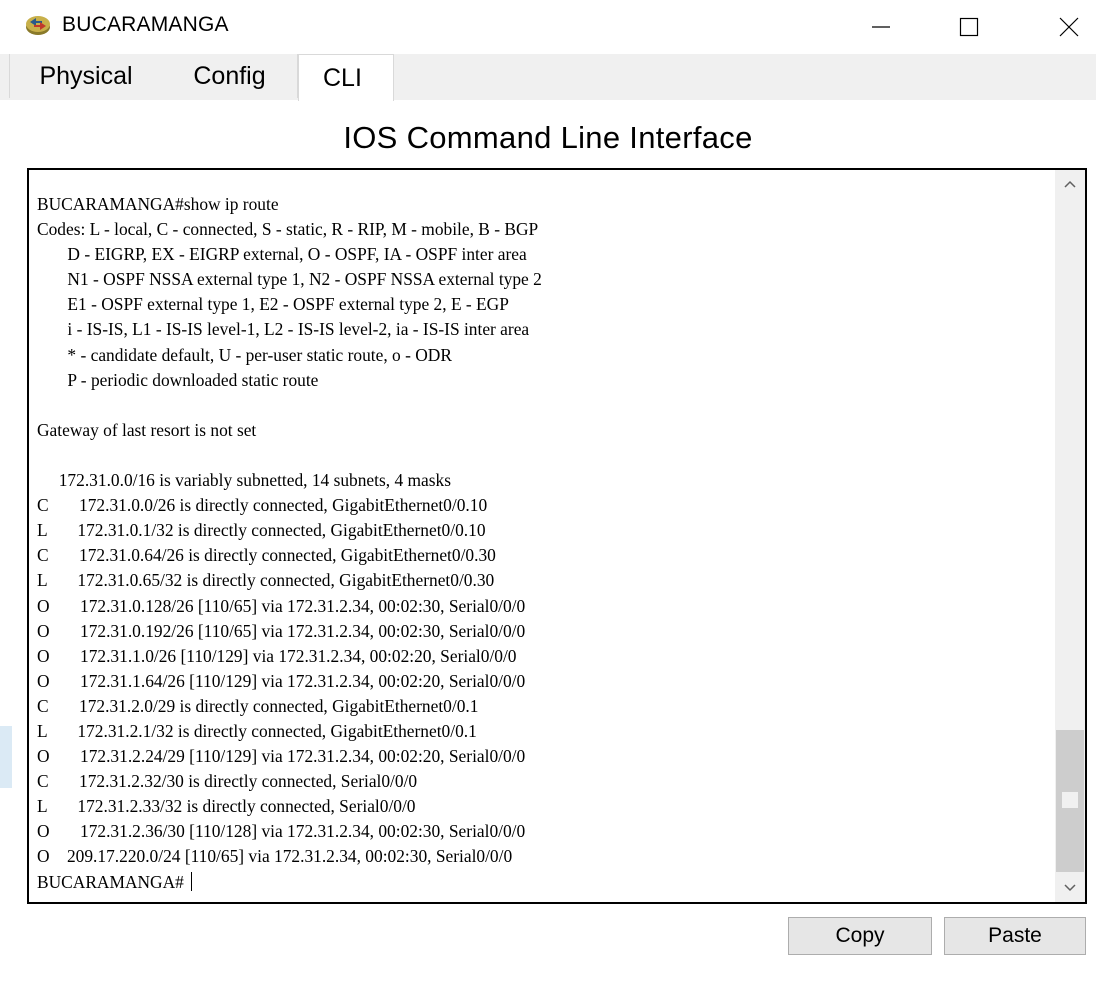  What do you see at coordinates (1015, 936) in the screenshot?
I see `paste-button: Paste` at bounding box center [1015, 936].